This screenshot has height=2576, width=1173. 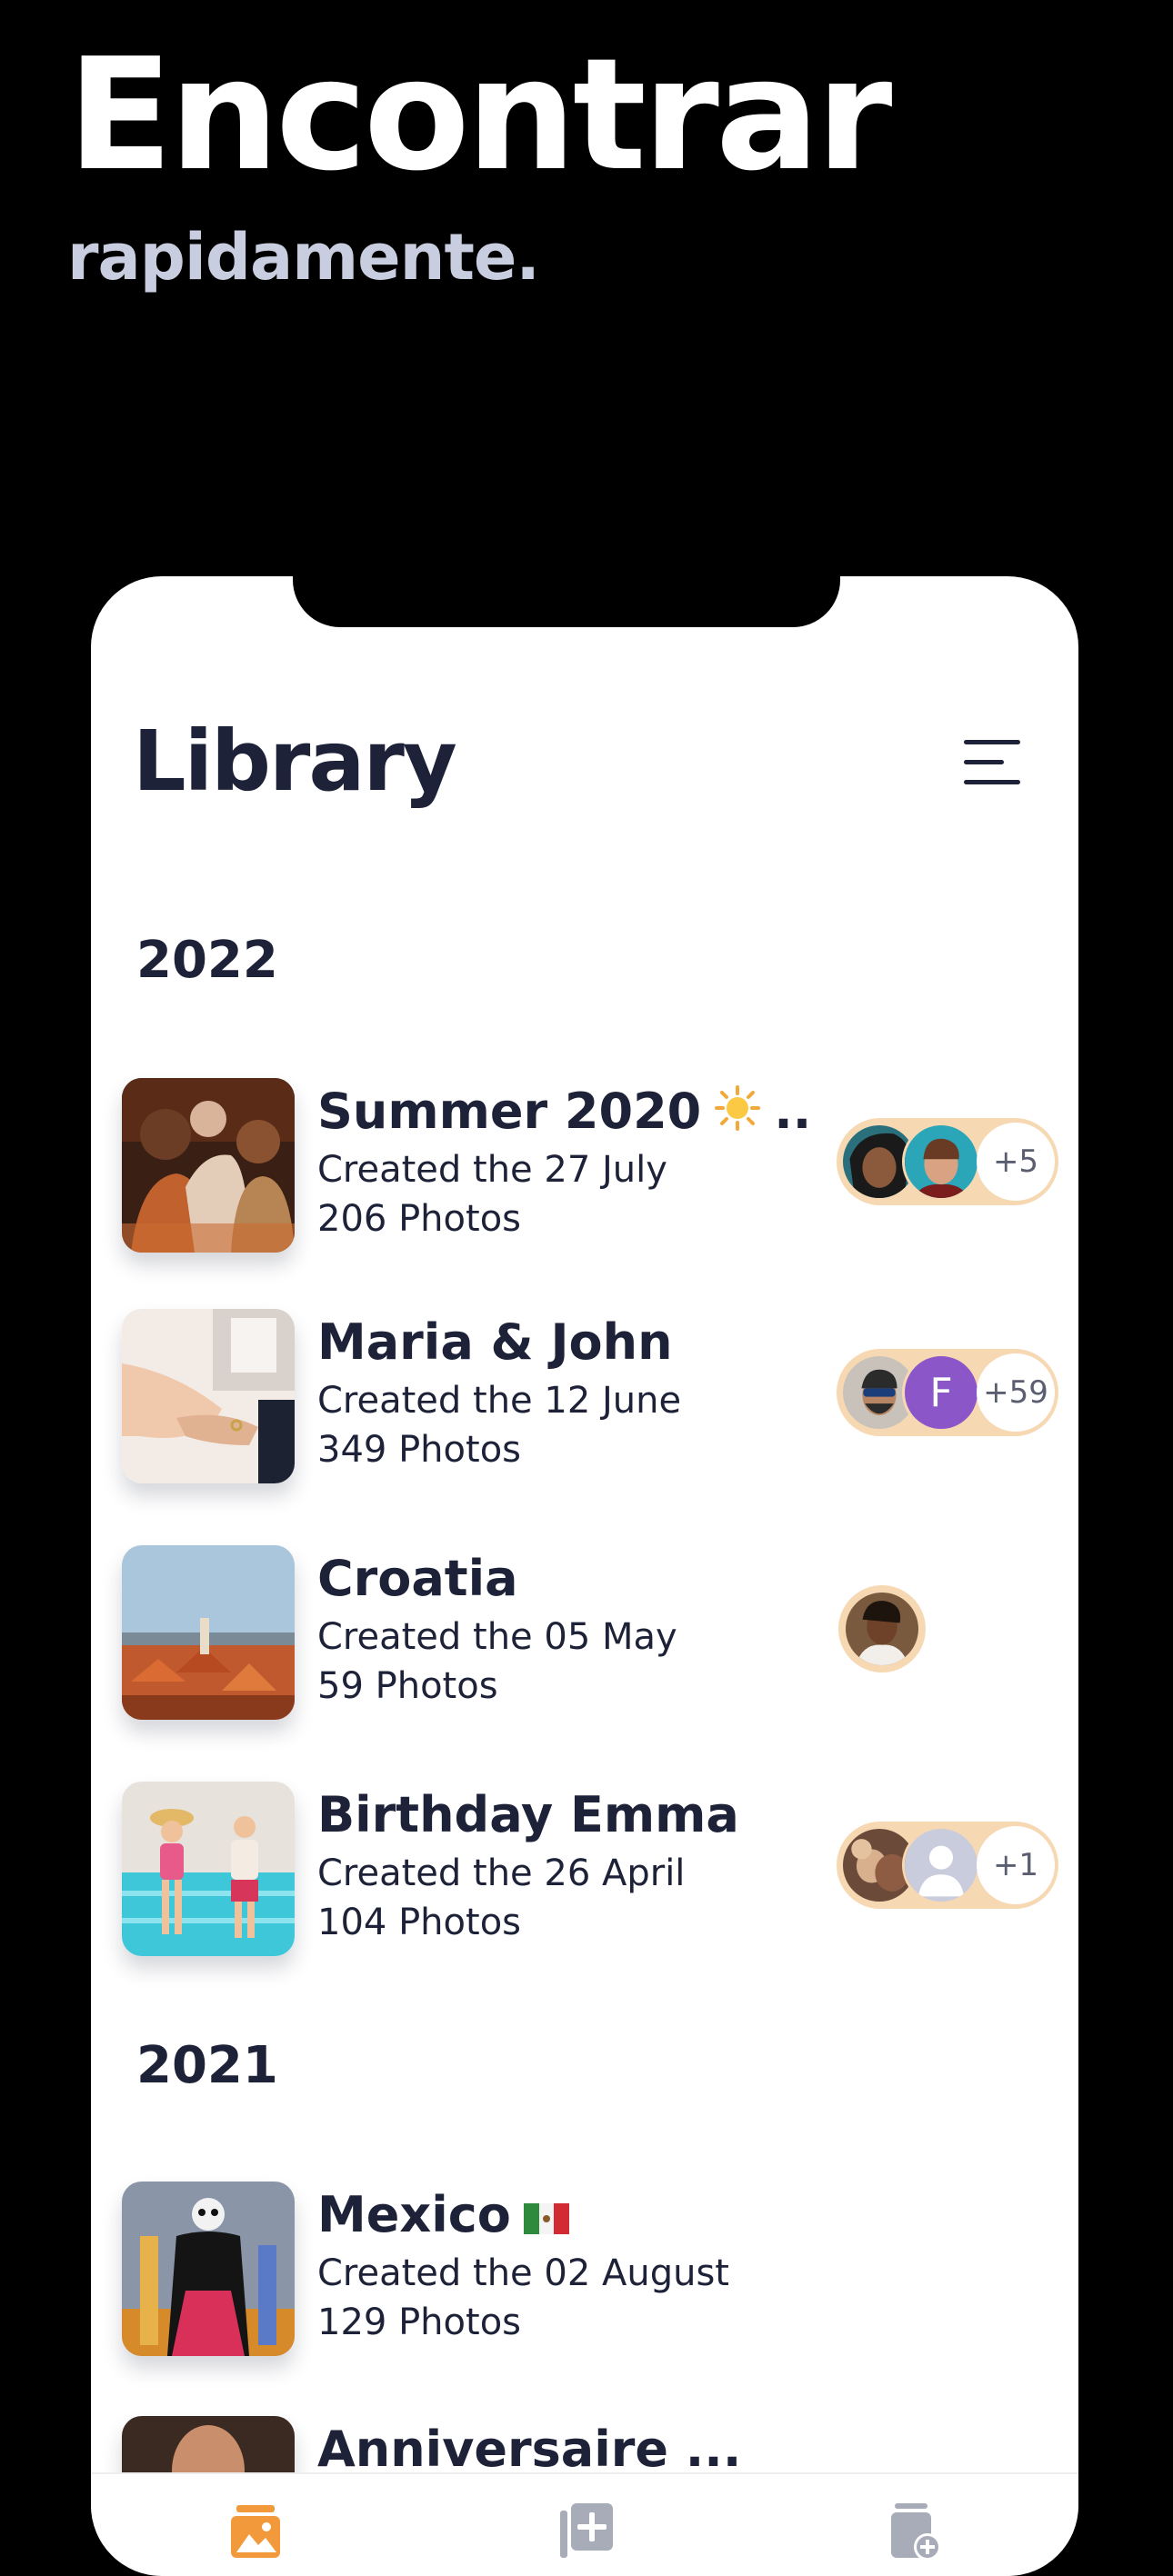 What do you see at coordinates (1016, 1162) in the screenshot?
I see `members-more-count: +5` at bounding box center [1016, 1162].